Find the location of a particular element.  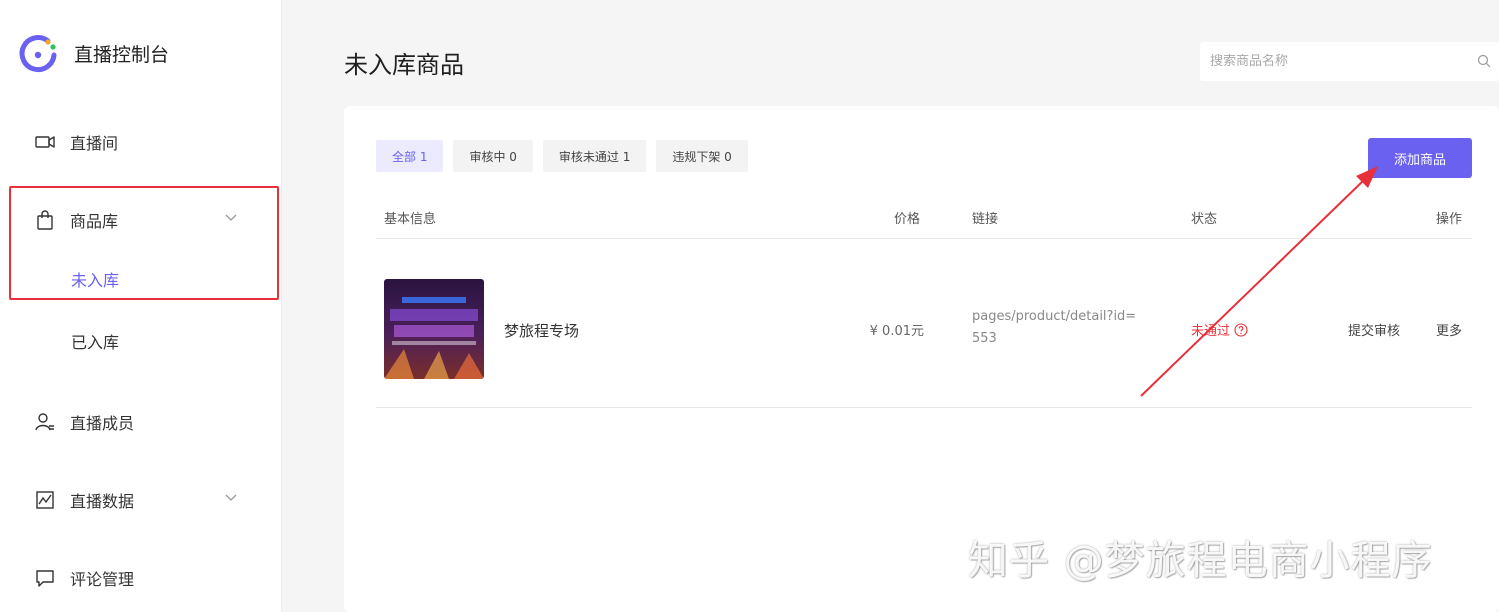

search-box is located at coordinates (1349, 61).